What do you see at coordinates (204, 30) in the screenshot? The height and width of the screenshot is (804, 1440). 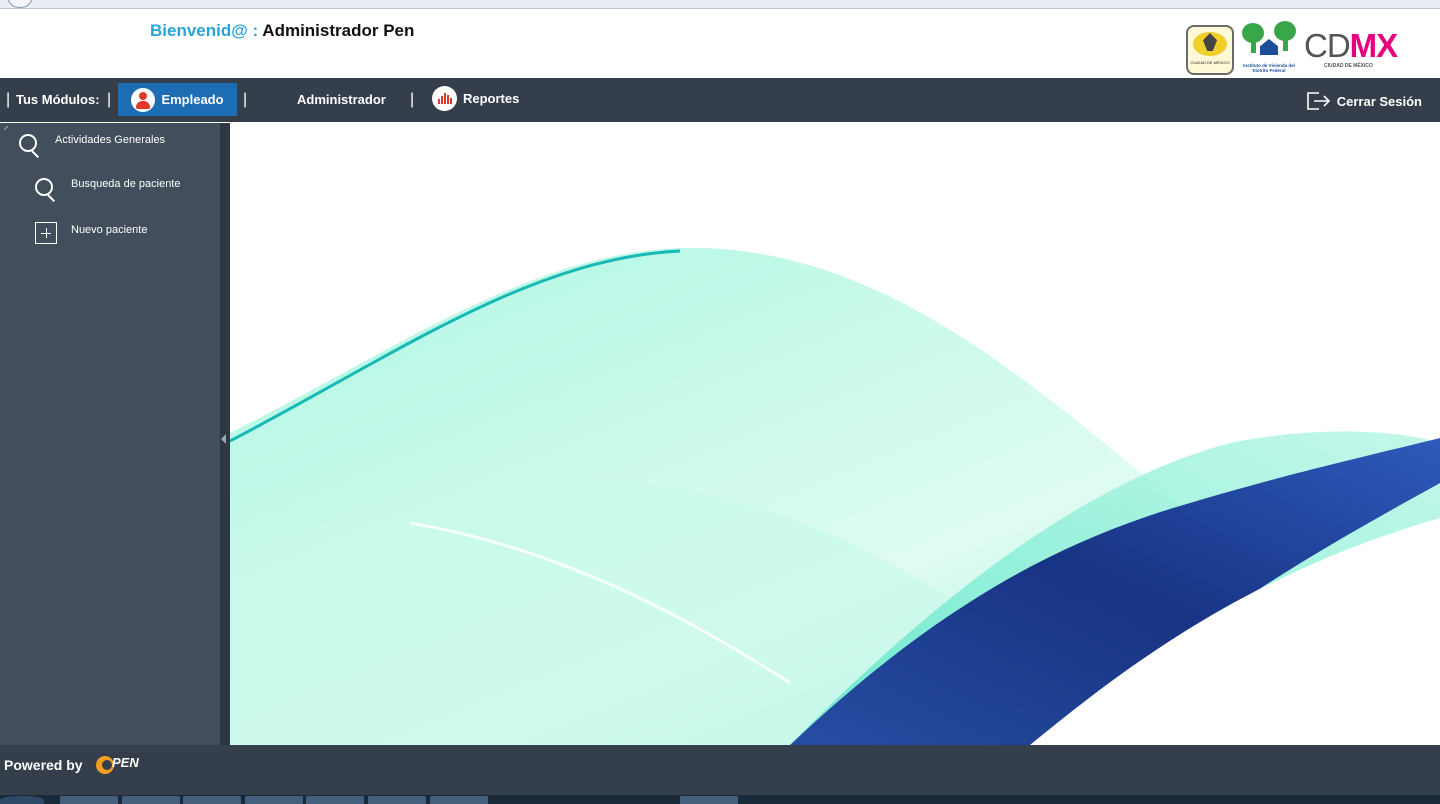 I see `greeting-label: Bienvenid@ :` at bounding box center [204, 30].